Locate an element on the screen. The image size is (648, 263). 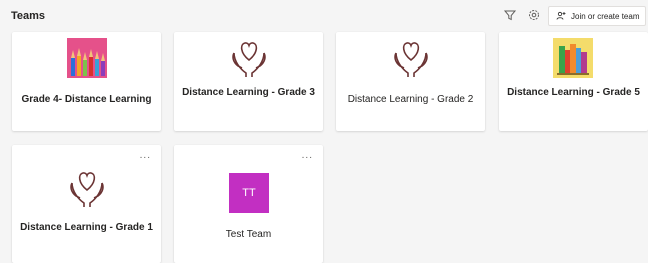
team-card: Distance Learning - Grade 5 is located at coordinates (573, 81).